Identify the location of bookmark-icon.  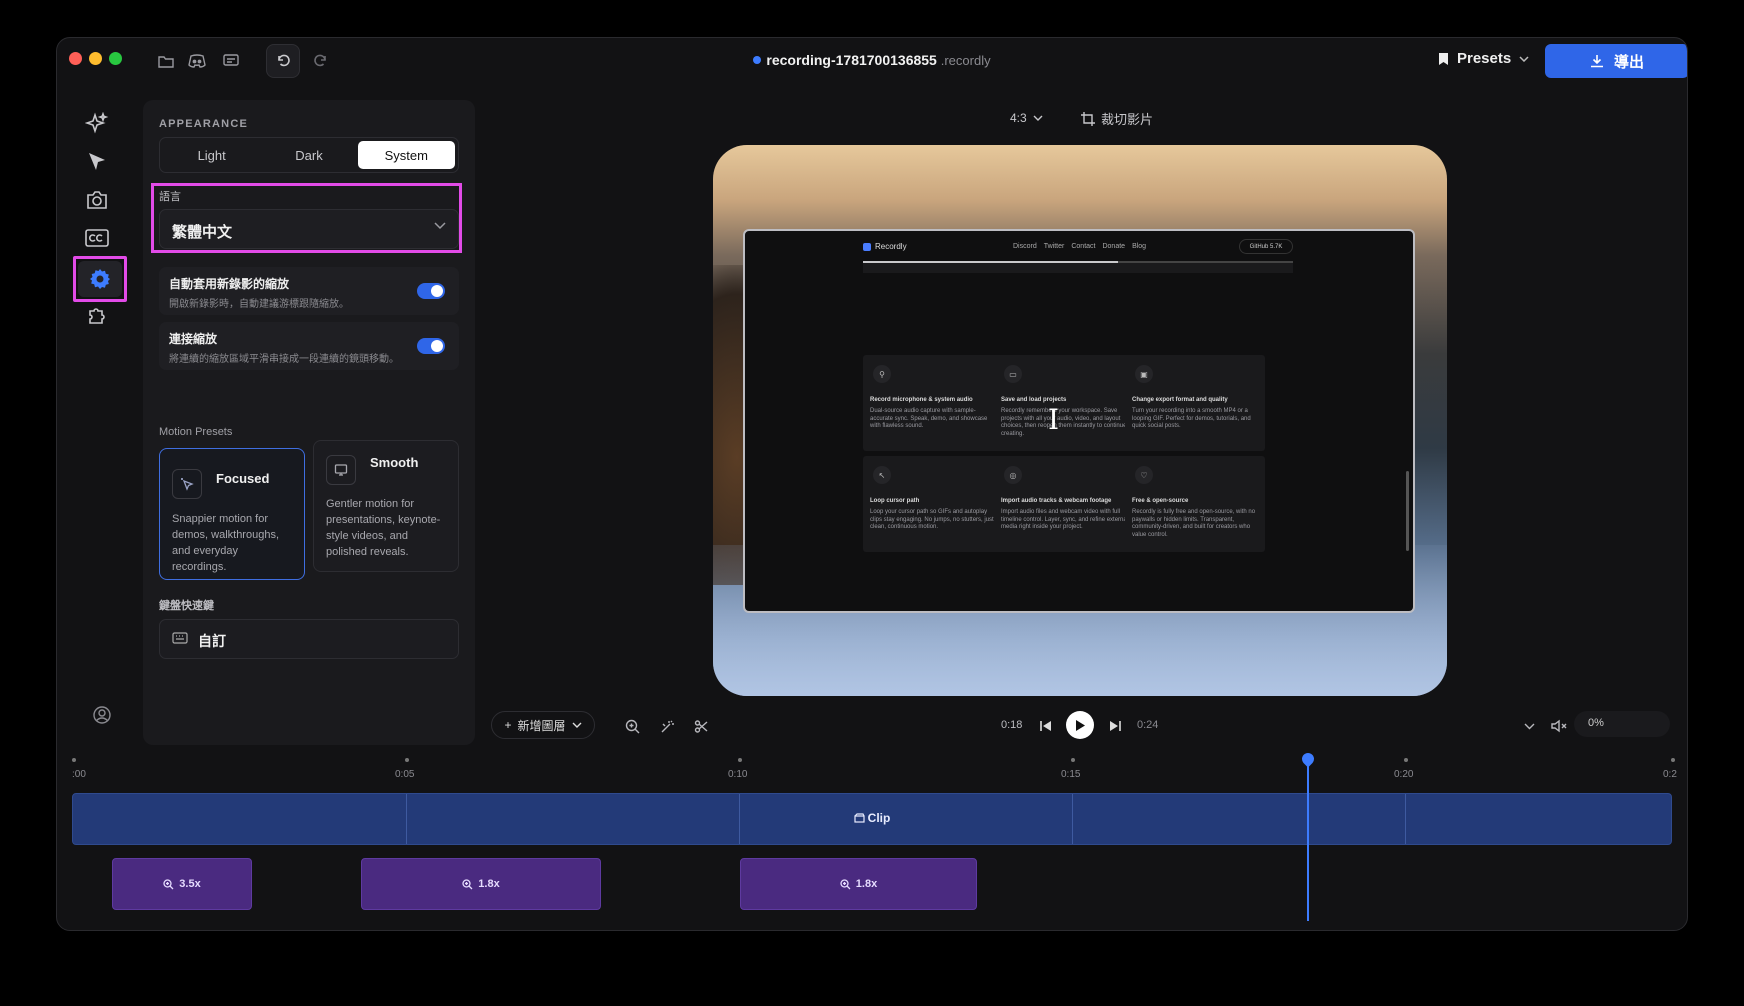
(1443, 58).